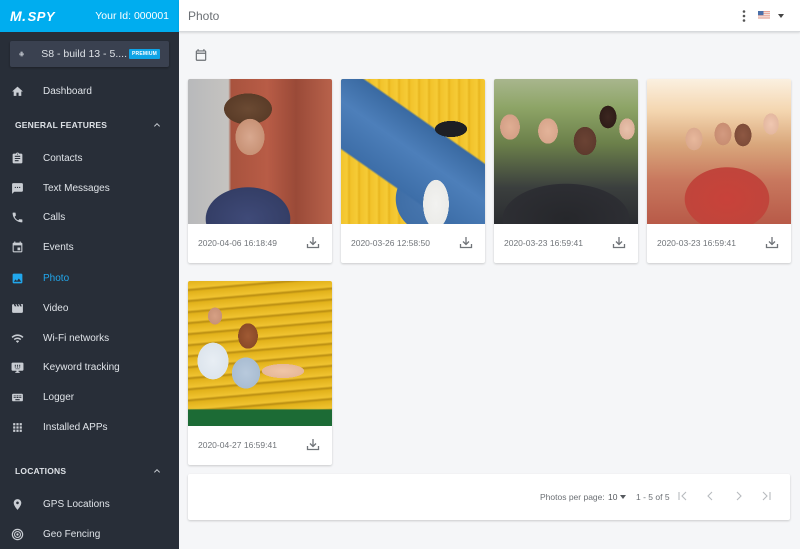  I want to click on language-dropdown-caret-icon, so click(781, 16).